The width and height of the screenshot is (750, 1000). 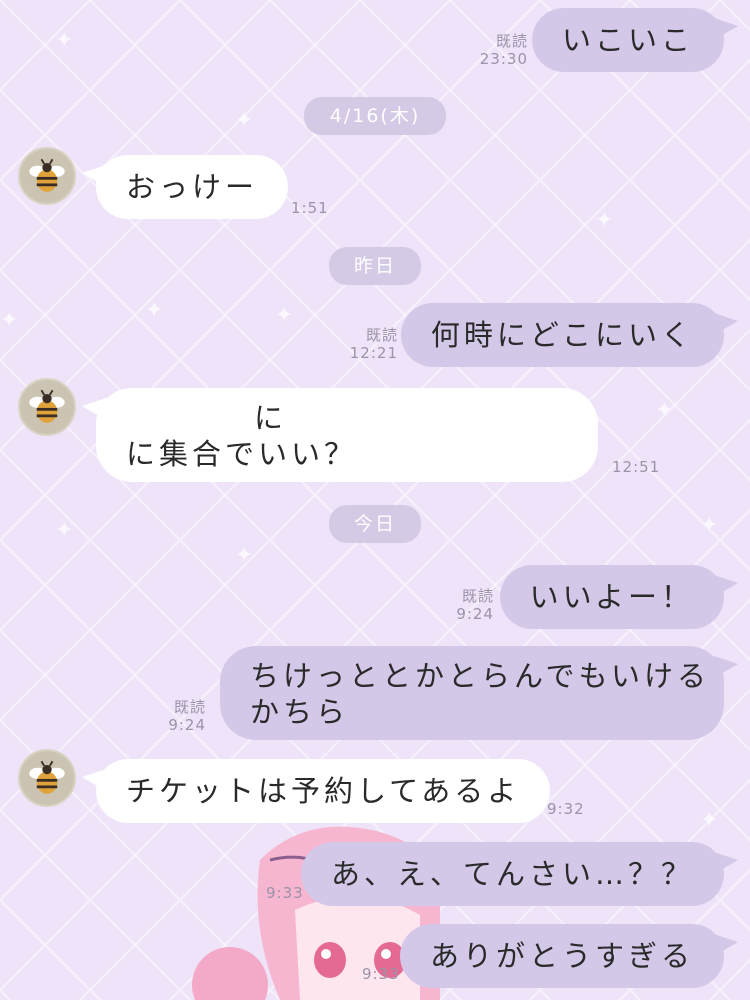 I want to click on message-bubble-outgoing: いこいこ, so click(x=635, y=40).